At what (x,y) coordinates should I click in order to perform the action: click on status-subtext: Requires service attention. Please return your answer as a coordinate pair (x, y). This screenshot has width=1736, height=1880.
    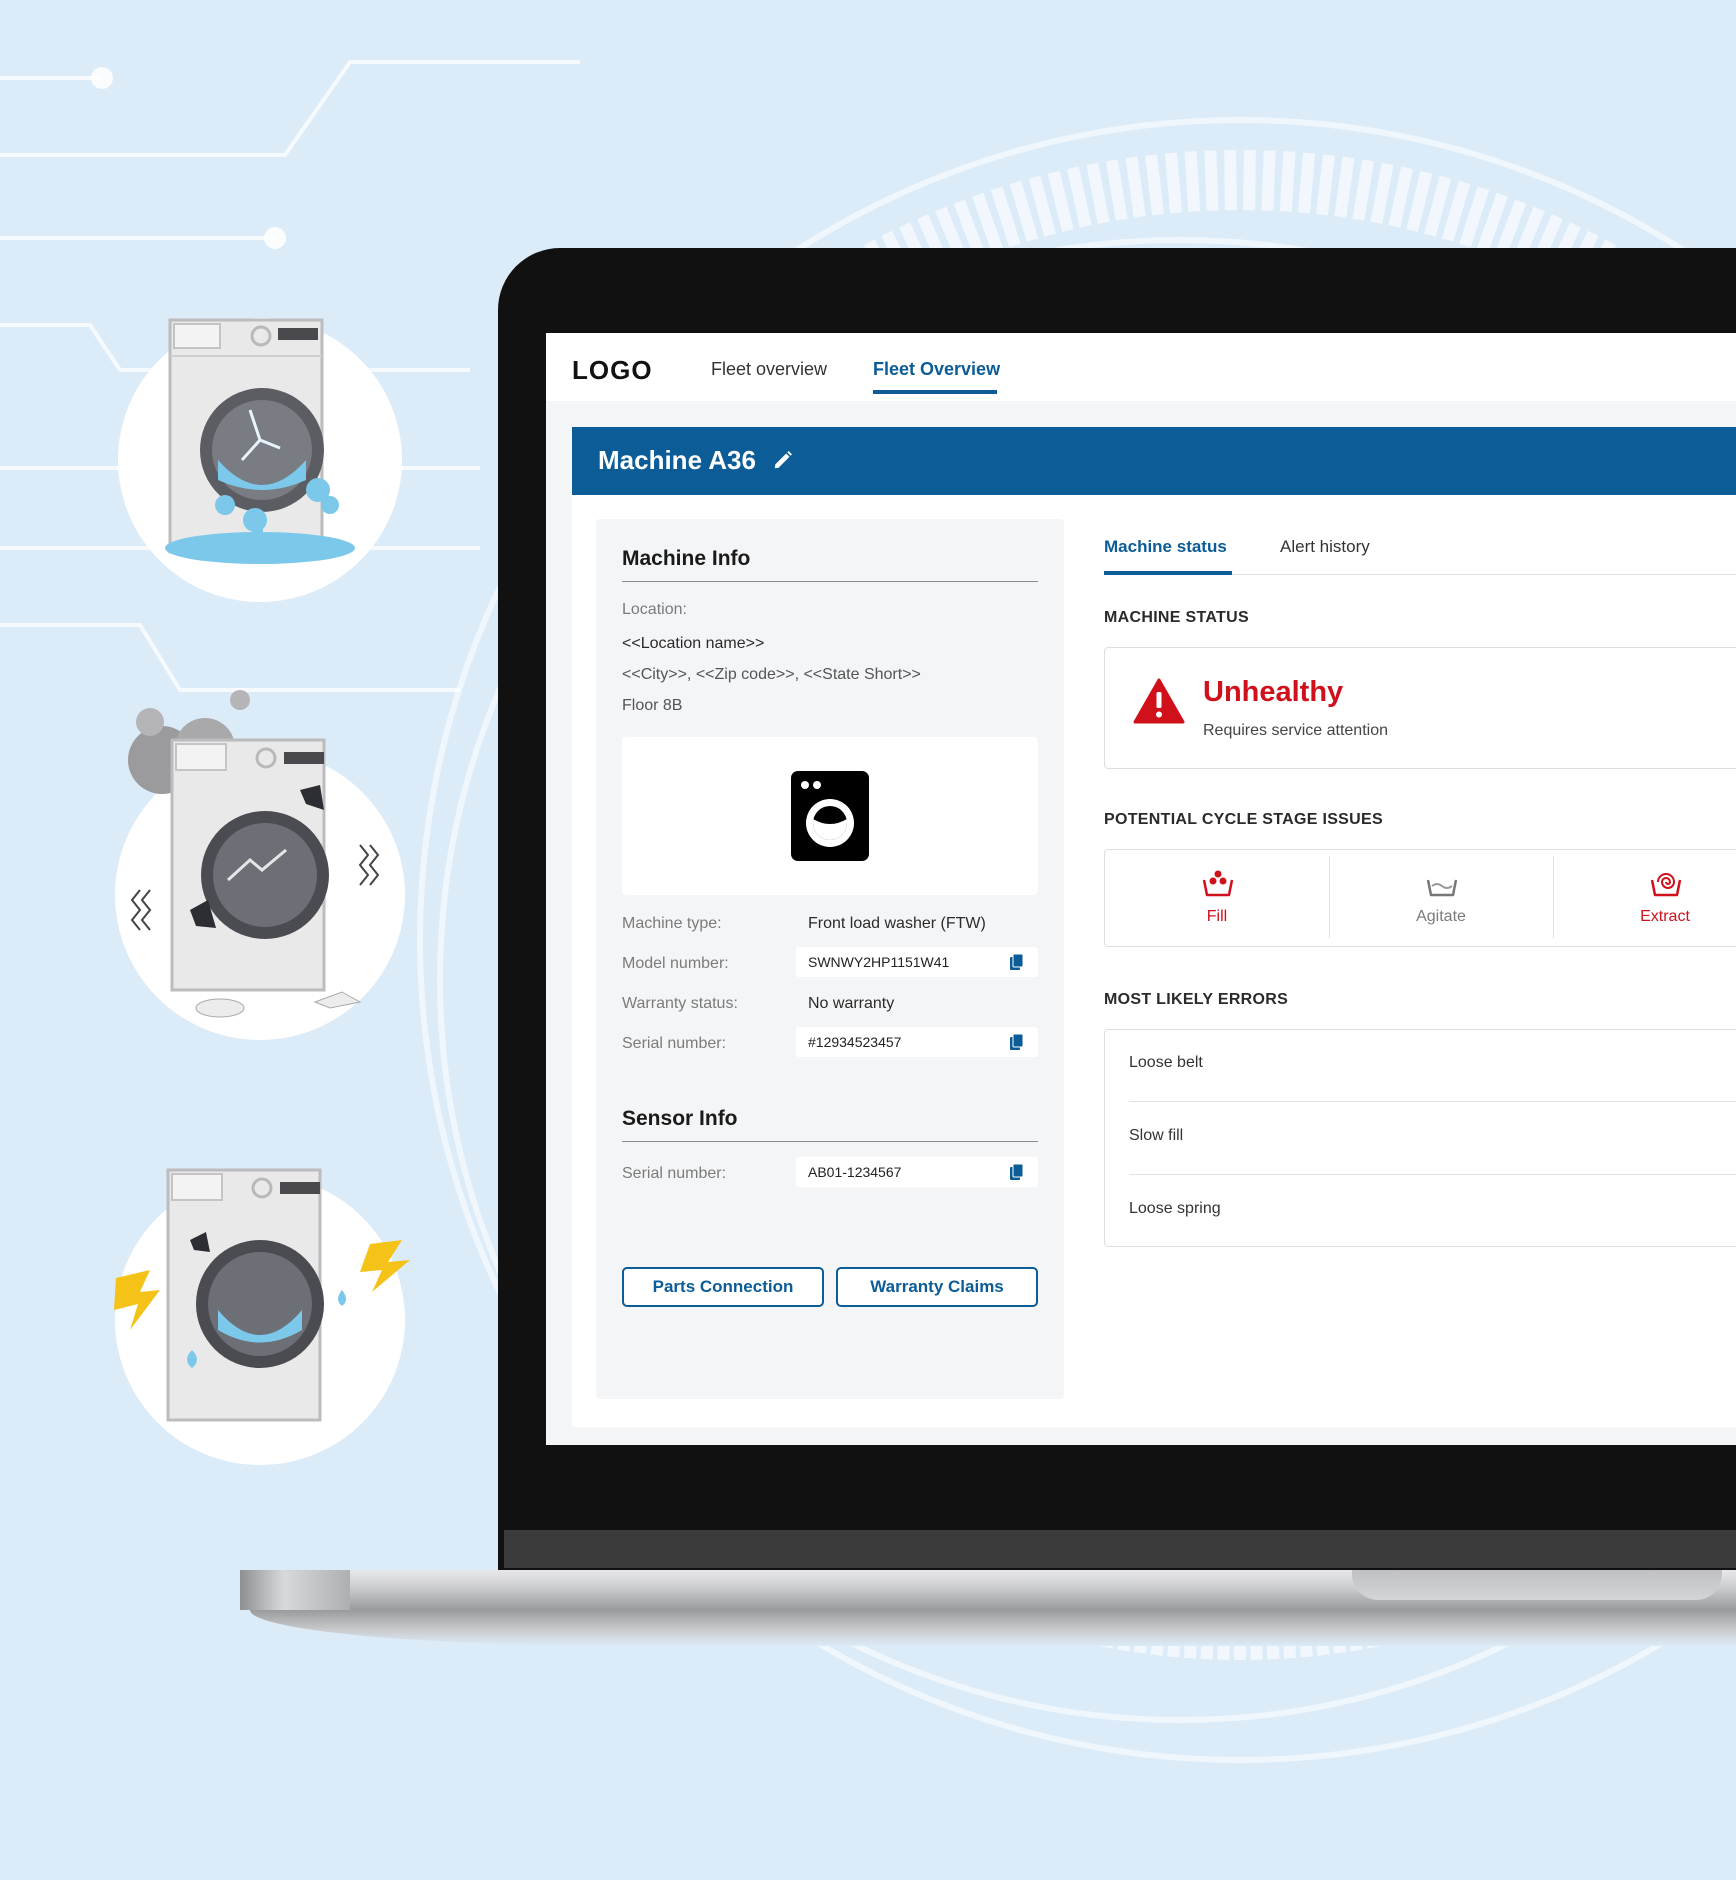
    Looking at the image, I should click on (1295, 730).